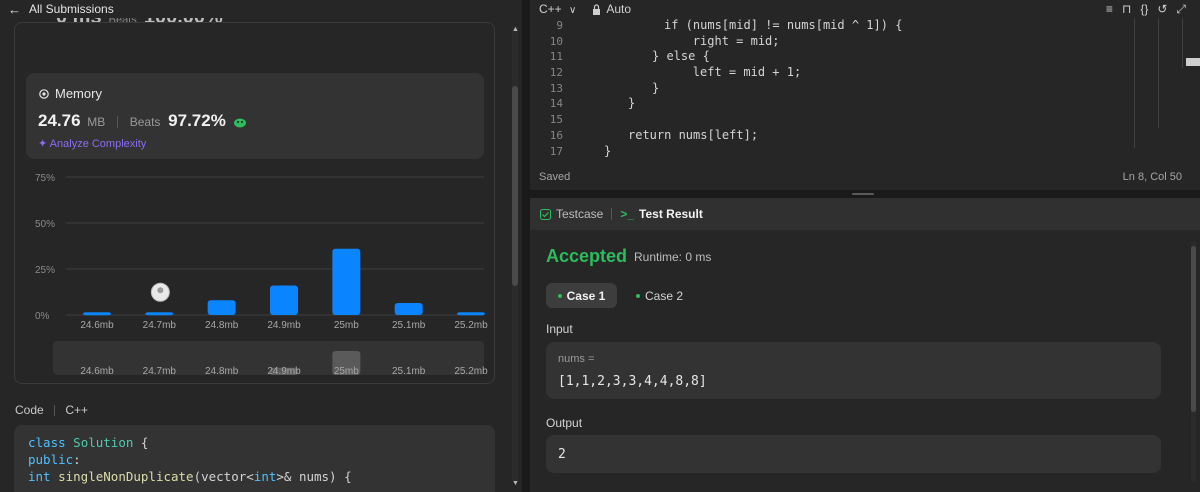 This screenshot has height=492, width=1200. I want to click on line-text: } else {, so click(681, 56).